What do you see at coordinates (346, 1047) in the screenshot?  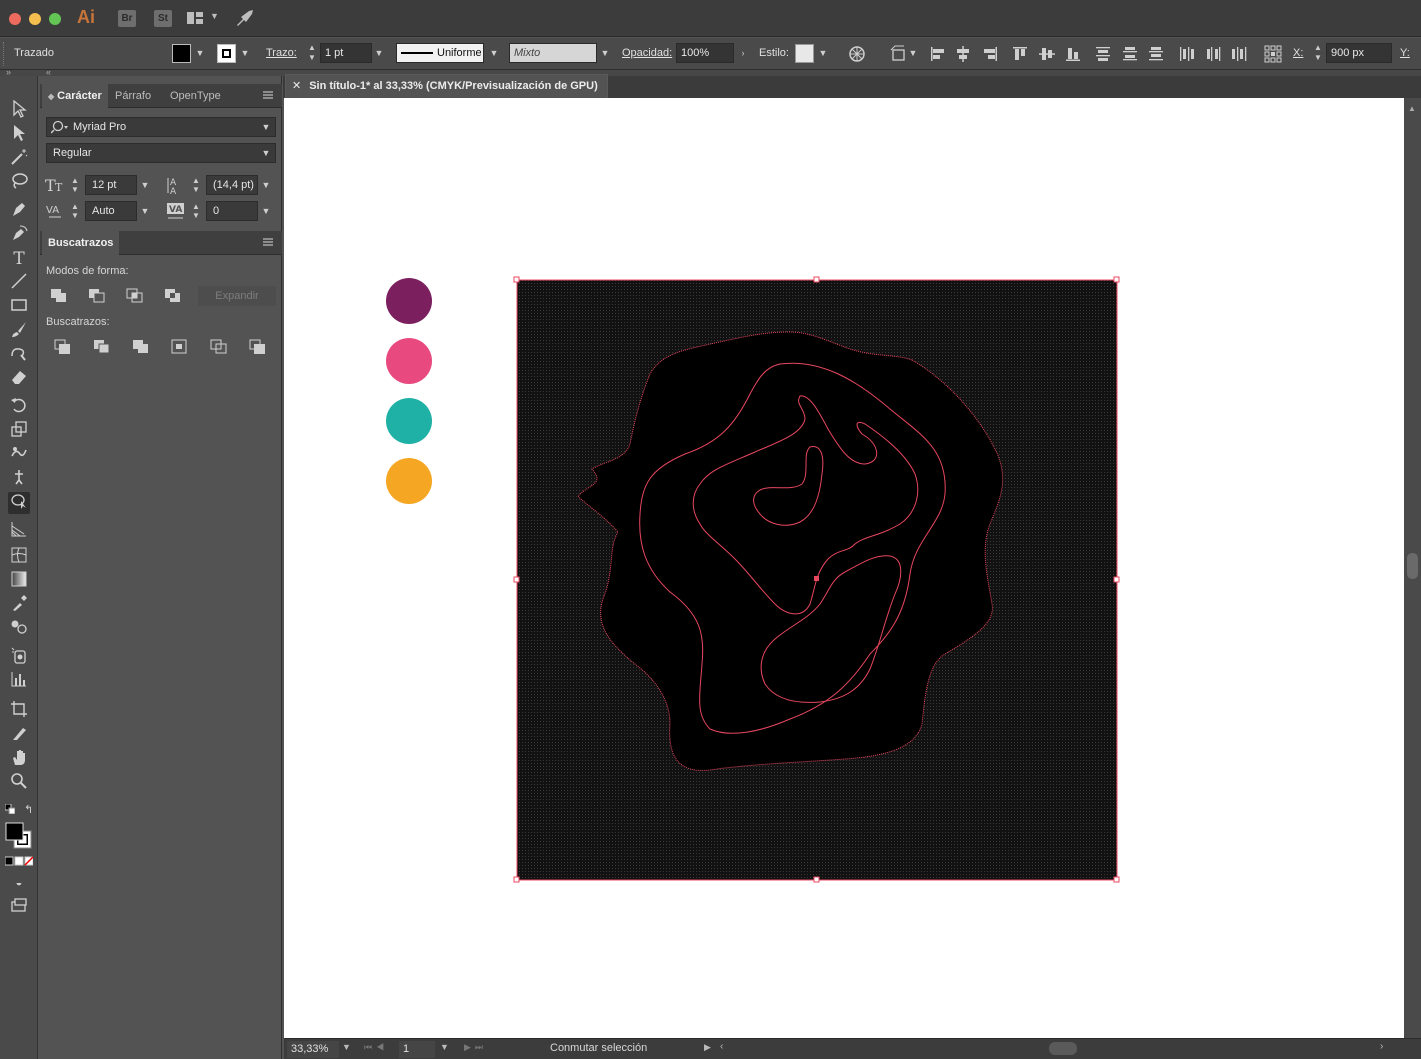 I see `zoom-dropdown: ▼` at bounding box center [346, 1047].